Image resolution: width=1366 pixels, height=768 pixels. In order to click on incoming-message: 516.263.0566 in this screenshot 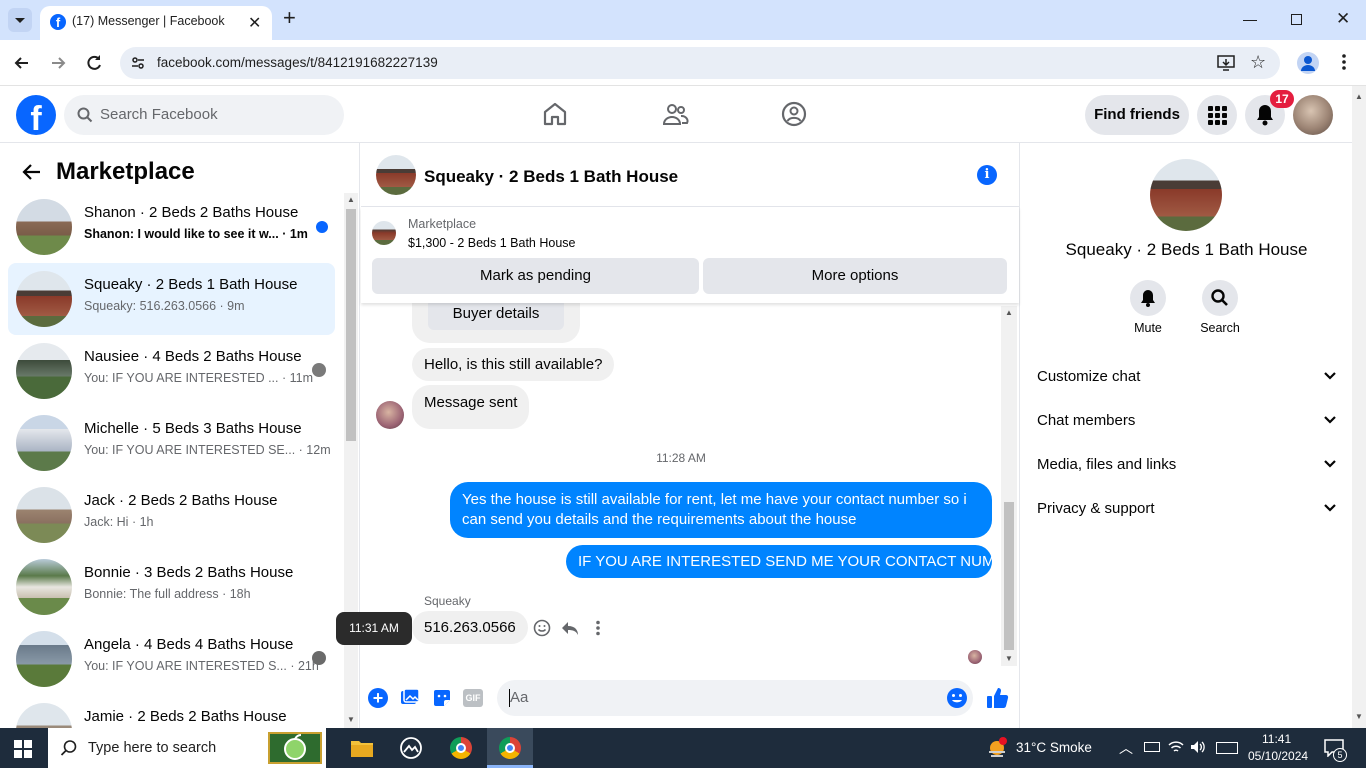, I will do `click(470, 627)`.